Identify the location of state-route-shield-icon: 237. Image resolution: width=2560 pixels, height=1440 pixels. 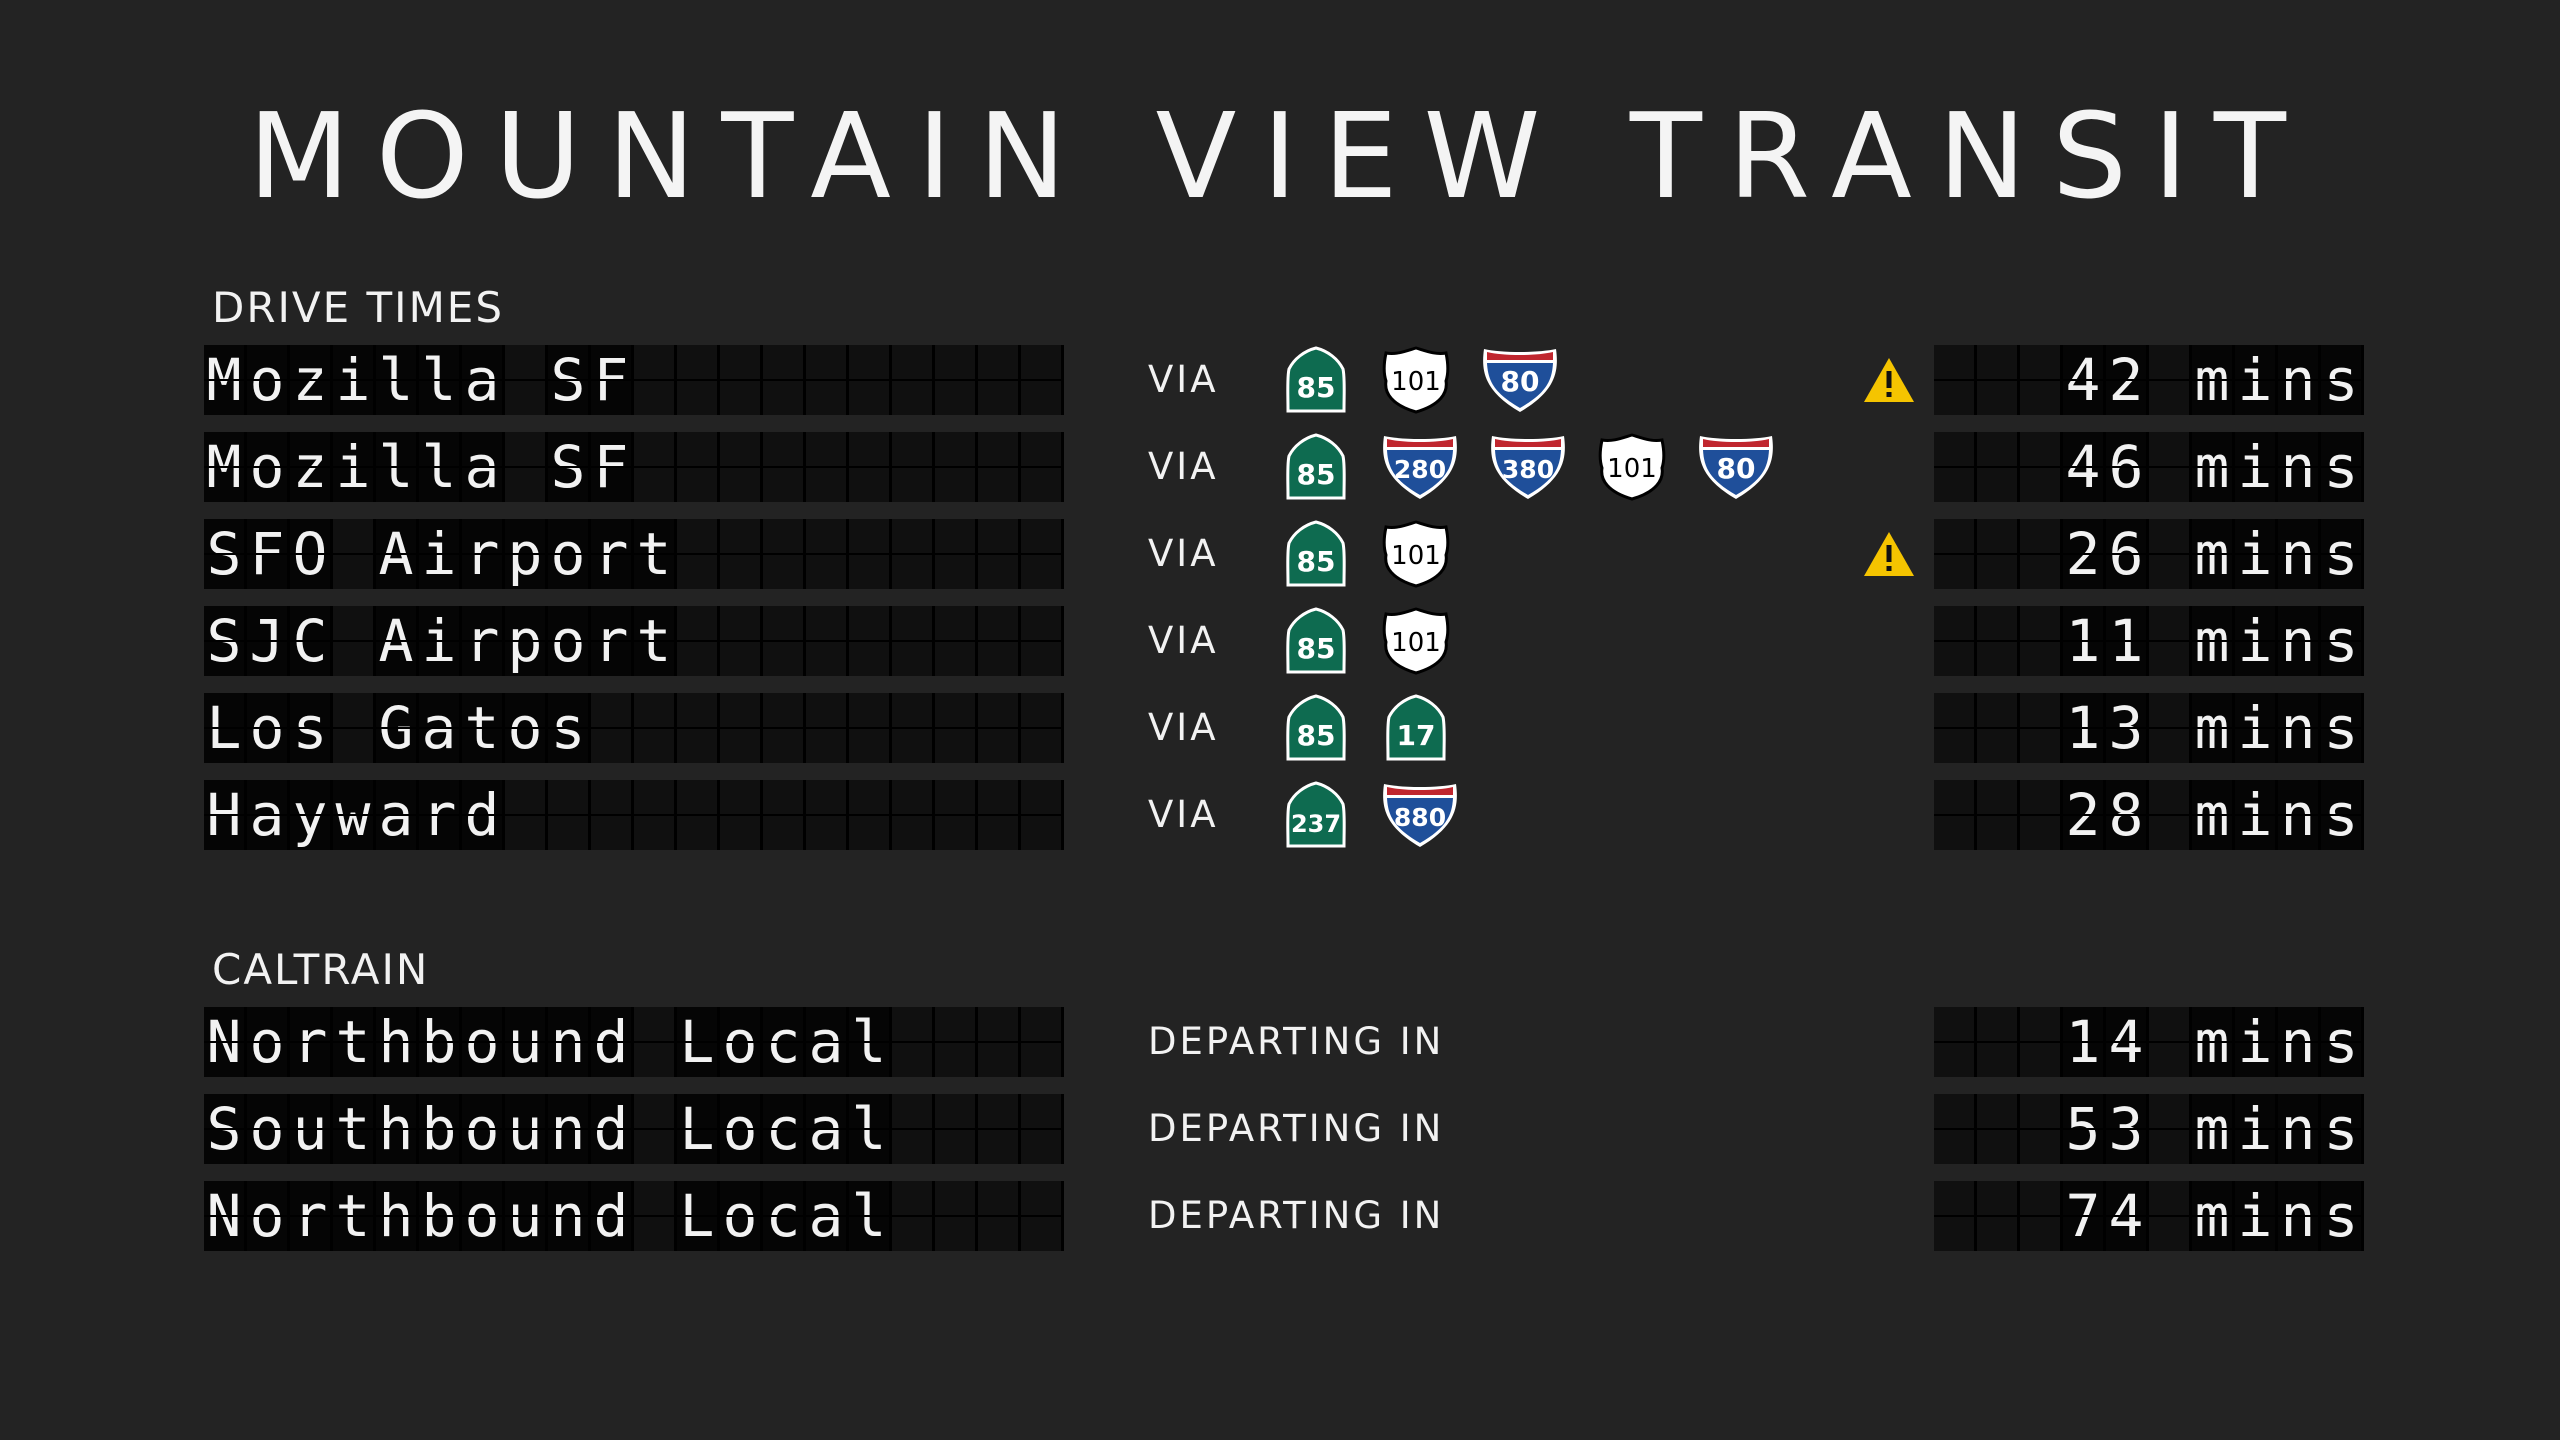
(1316, 814).